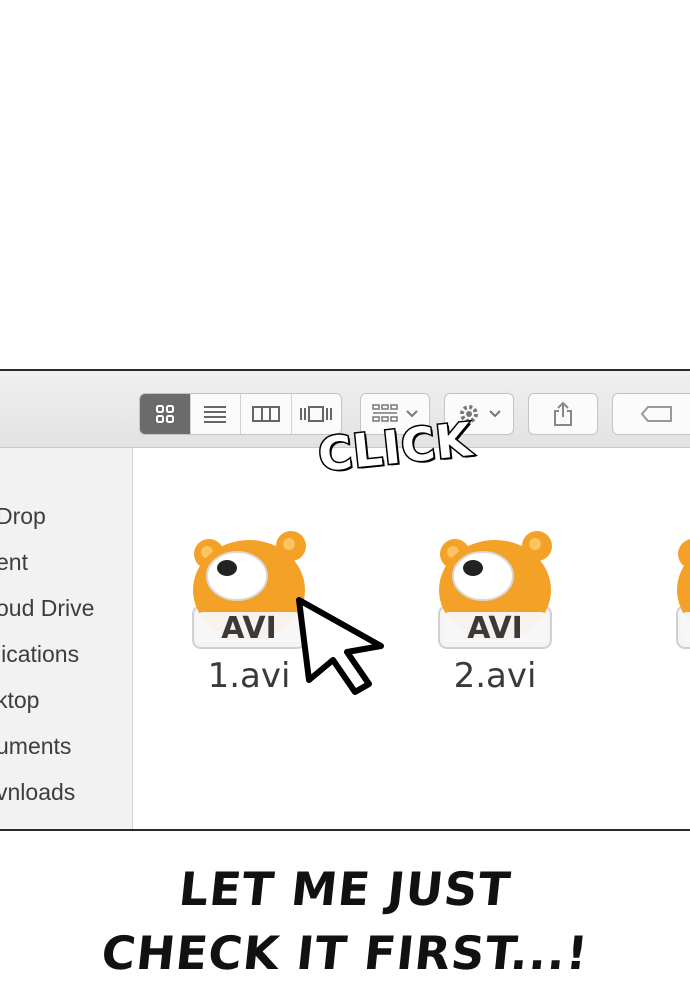  I want to click on list-view-icon, so click(215, 414).